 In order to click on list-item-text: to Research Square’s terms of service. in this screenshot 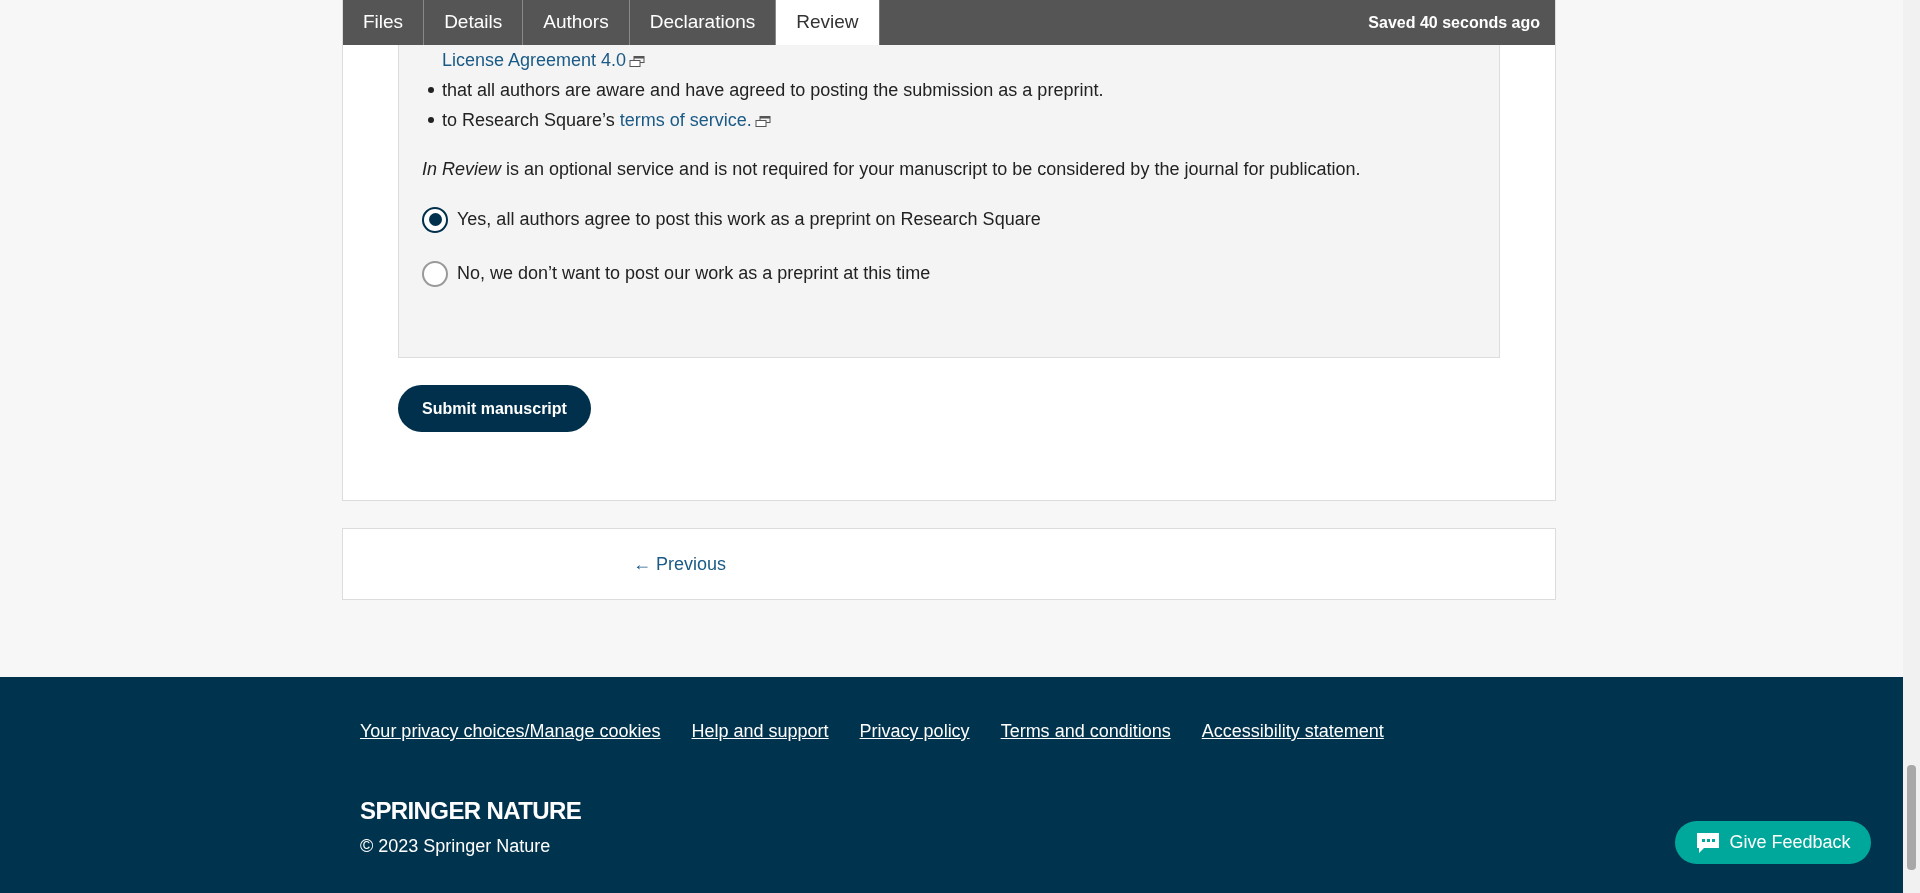, I will do `click(597, 120)`.